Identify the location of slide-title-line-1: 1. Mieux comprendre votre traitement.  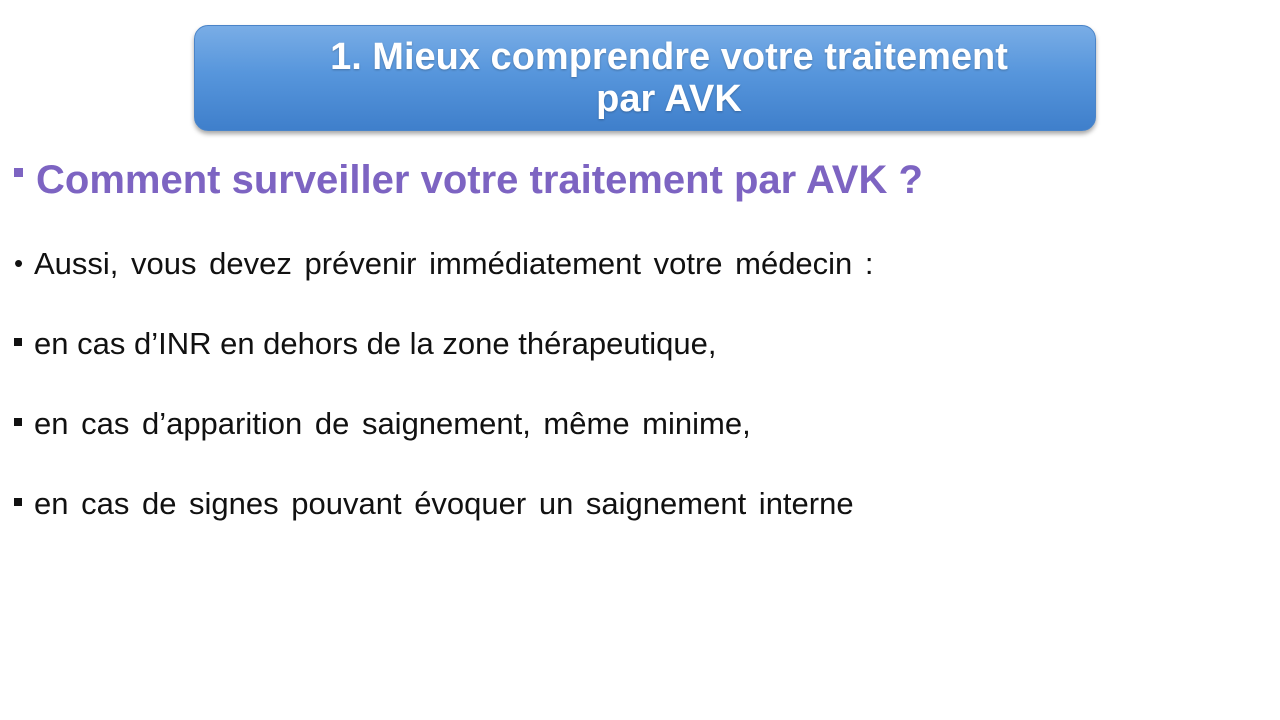
(669, 57).